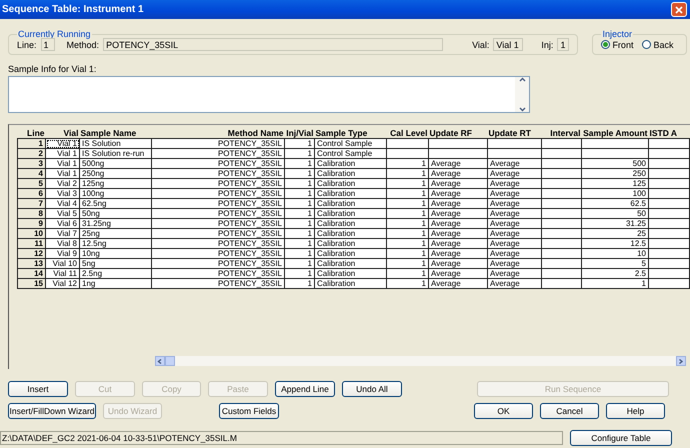  What do you see at coordinates (481, 45) in the screenshot?
I see `field-label: Vial:` at bounding box center [481, 45].